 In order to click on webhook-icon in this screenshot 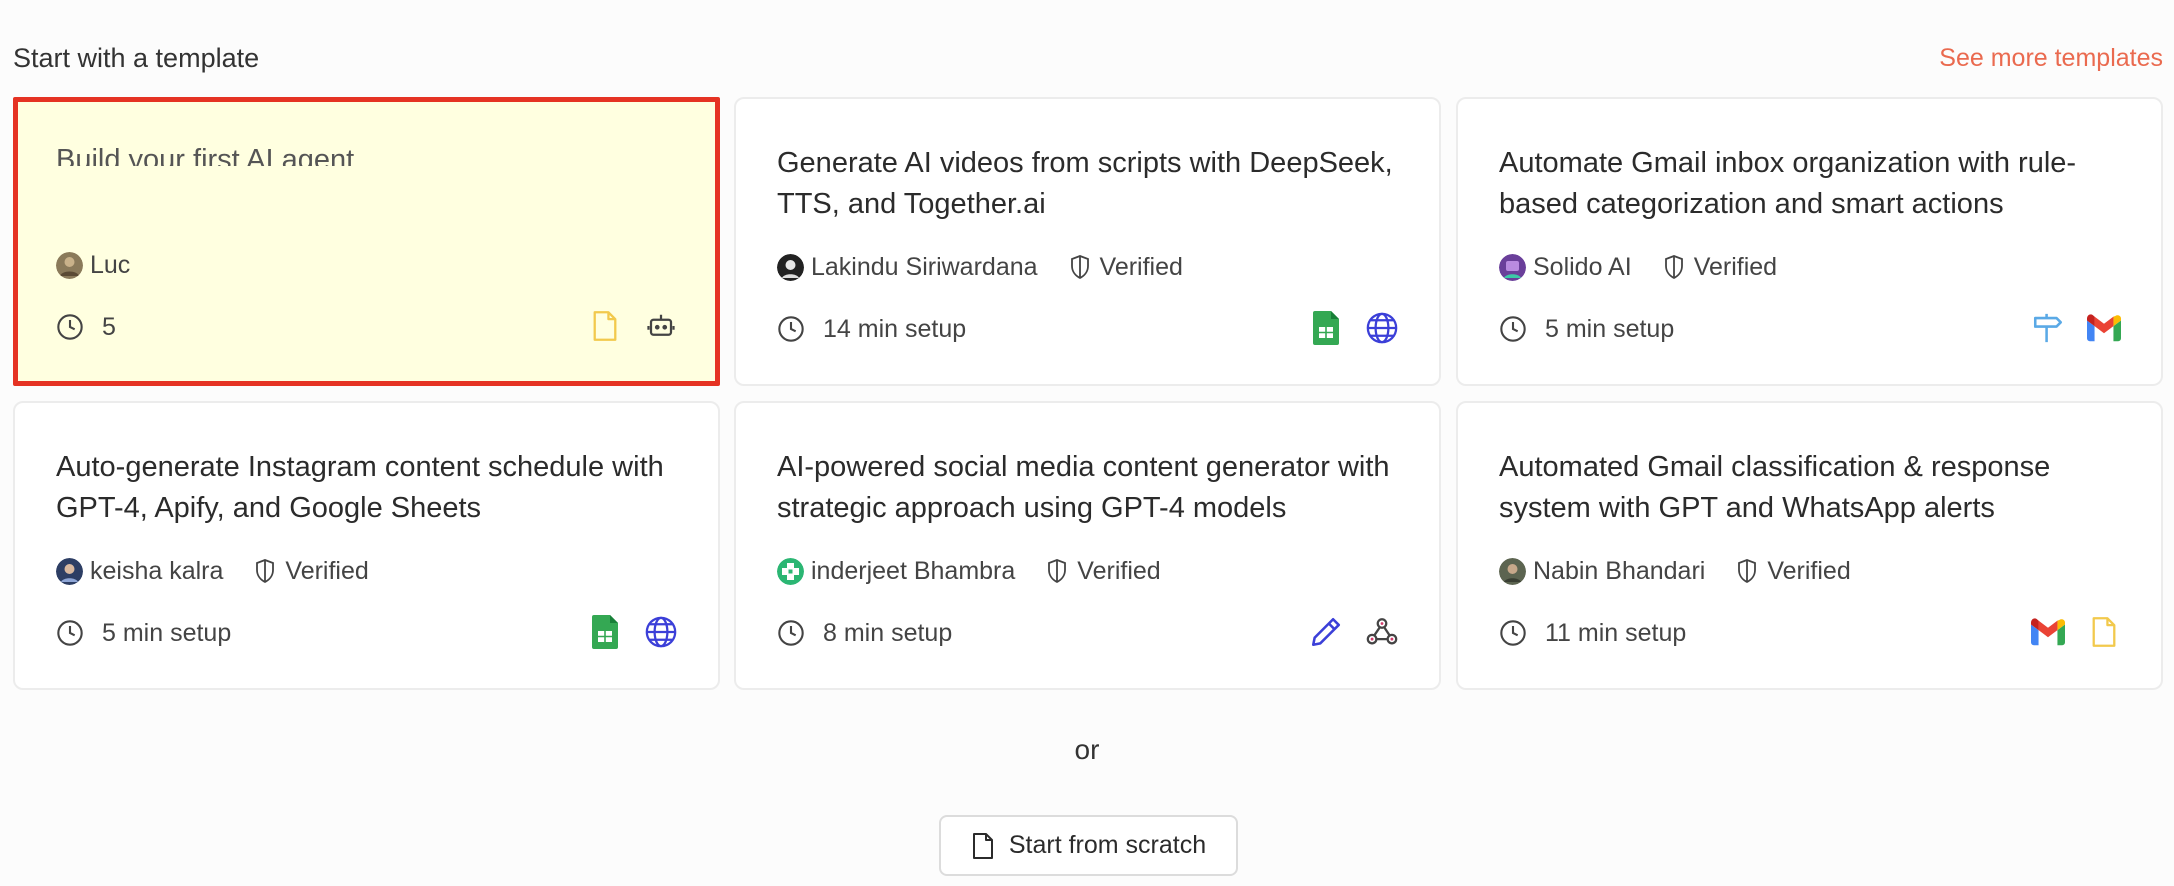, I will do `click(1382, 632)`.